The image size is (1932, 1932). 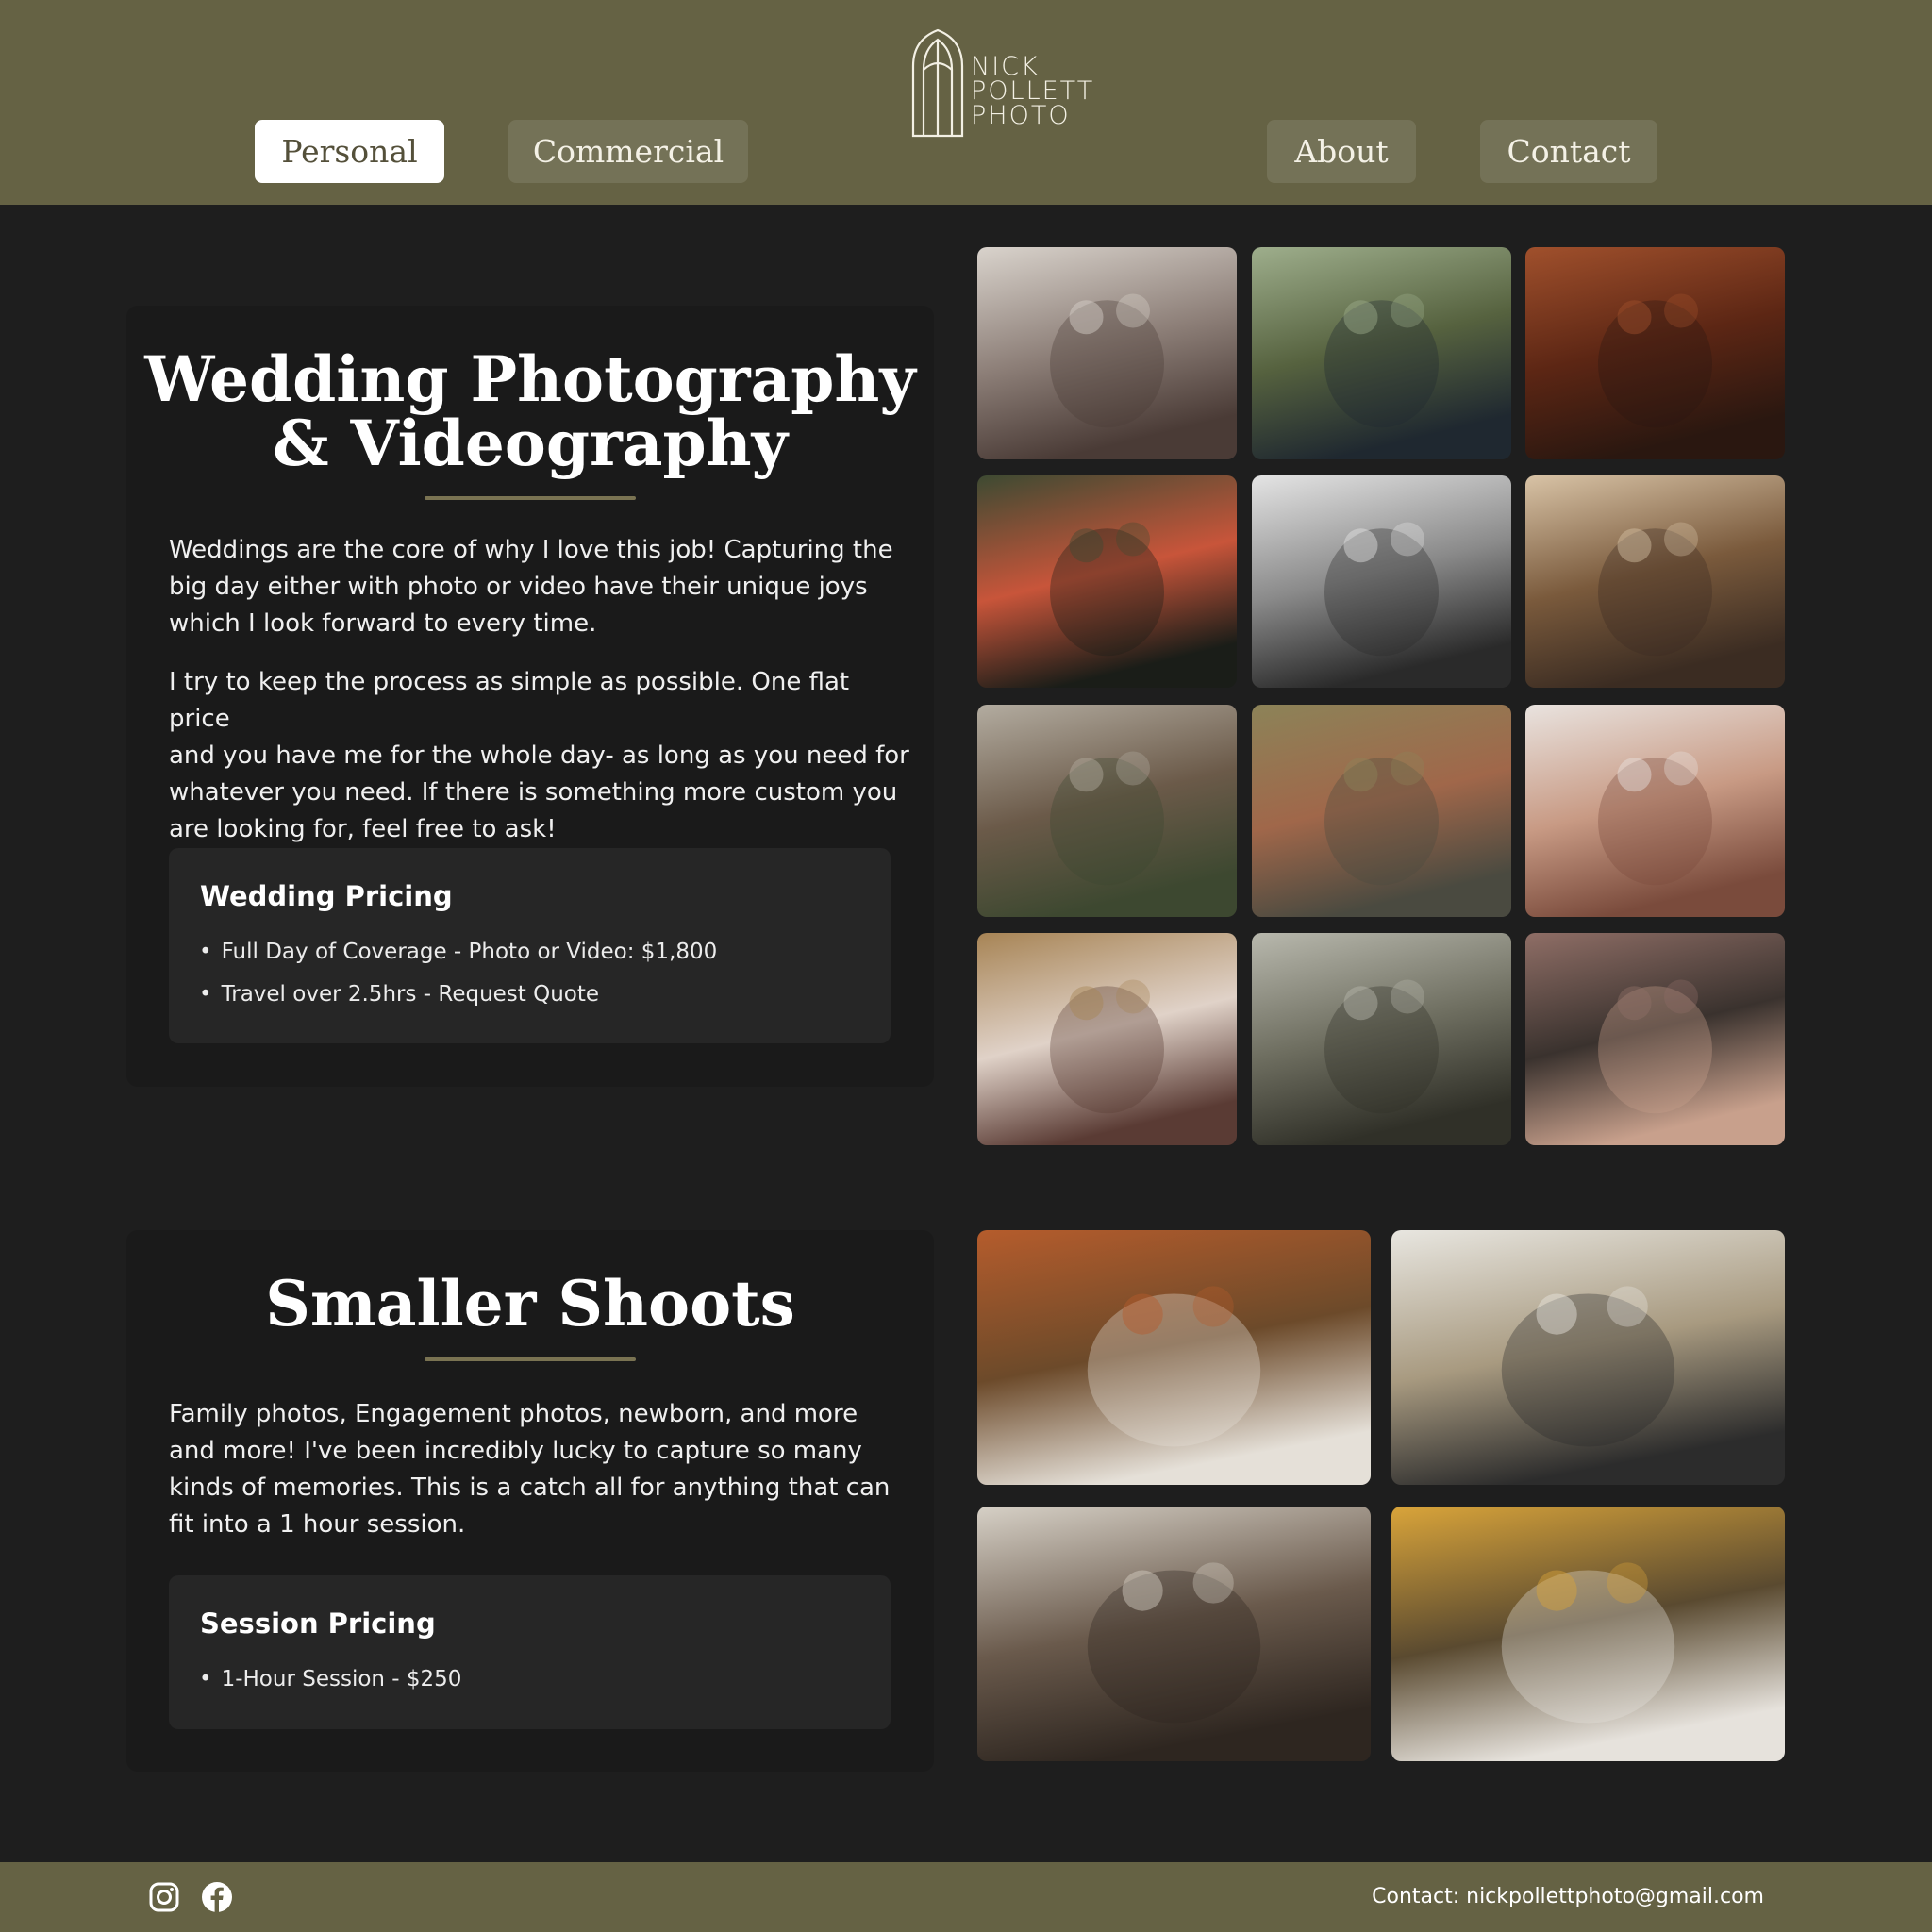 What do you see at coordinates (318, 1623) in the screenshot?
I see `session-pricing-title: Session Pricing` at bounding box center [318, 1623].